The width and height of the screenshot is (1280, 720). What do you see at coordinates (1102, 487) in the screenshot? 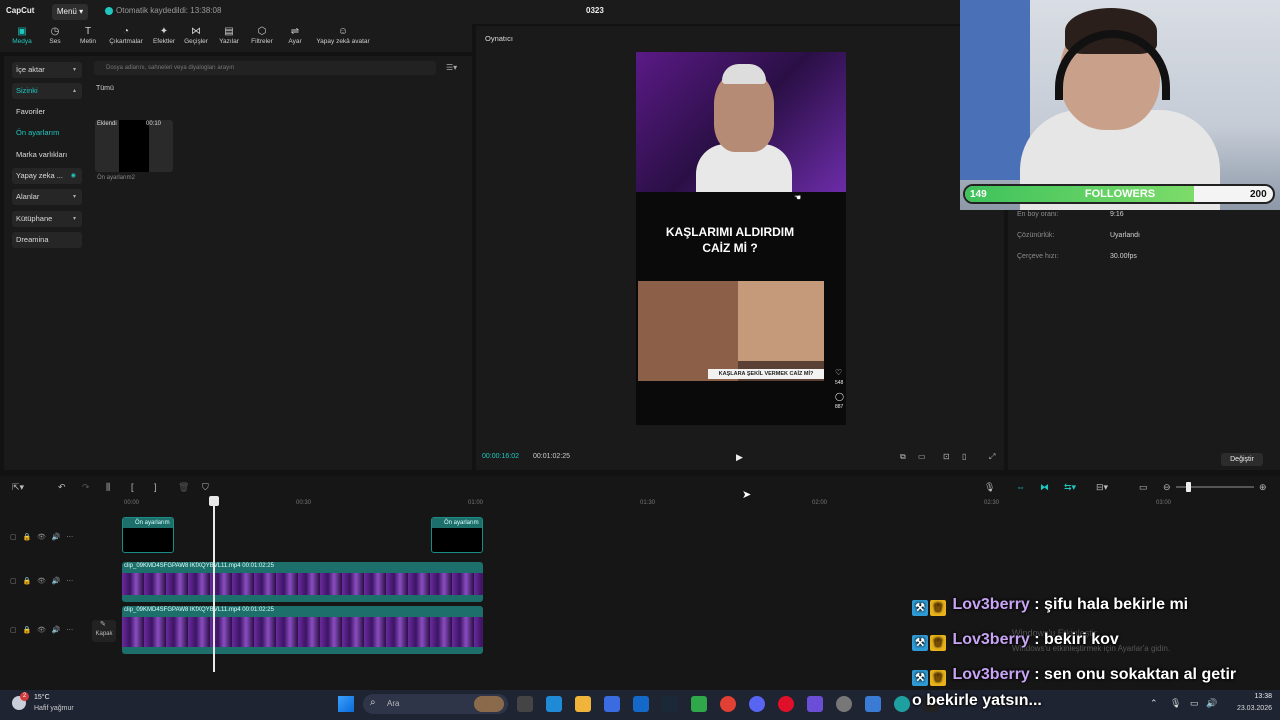
I see `preview-axis-icon: ⊟▾` at bounding box center [1102, 487].